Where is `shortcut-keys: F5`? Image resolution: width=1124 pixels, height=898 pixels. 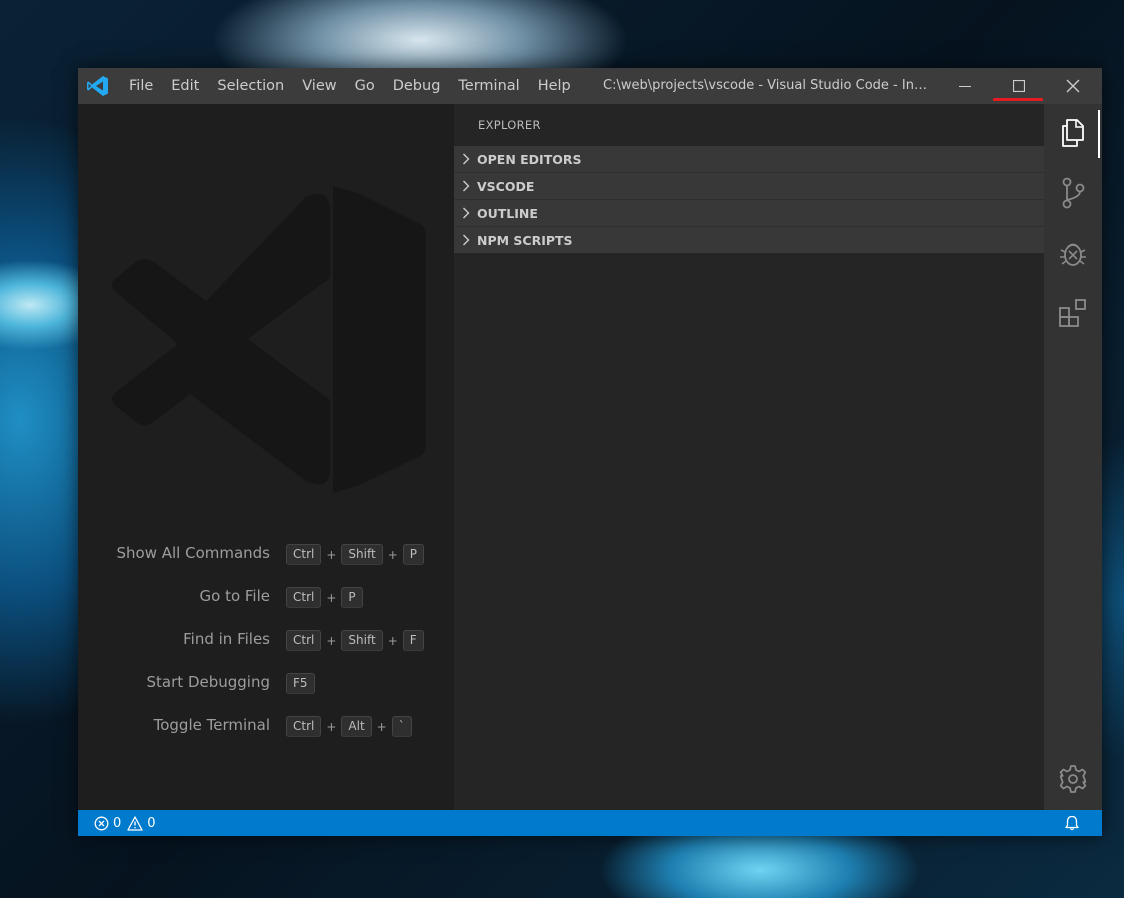 shortcut-keys: F5 is located at coordinates (300, 683).